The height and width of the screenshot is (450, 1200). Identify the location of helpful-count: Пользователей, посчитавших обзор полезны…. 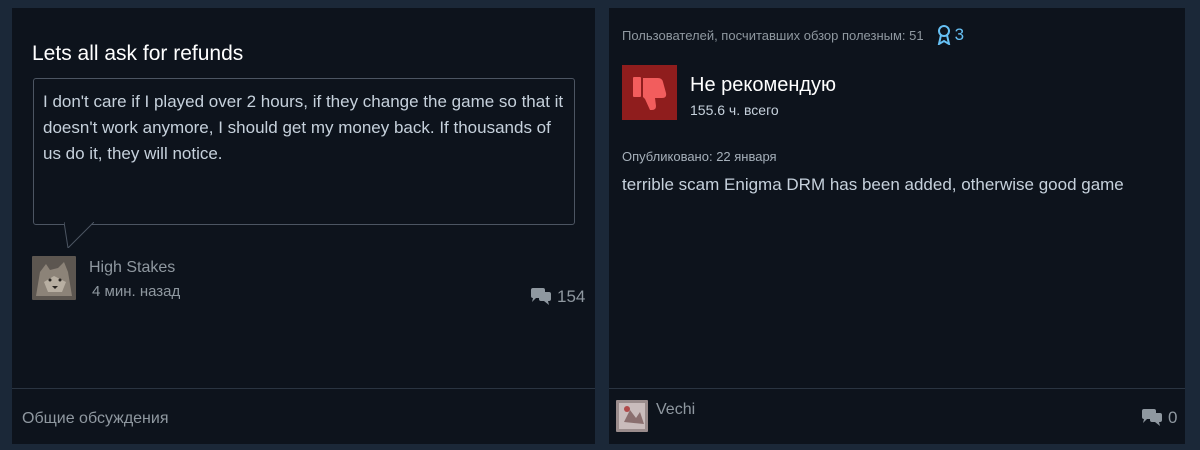
(773, 35).